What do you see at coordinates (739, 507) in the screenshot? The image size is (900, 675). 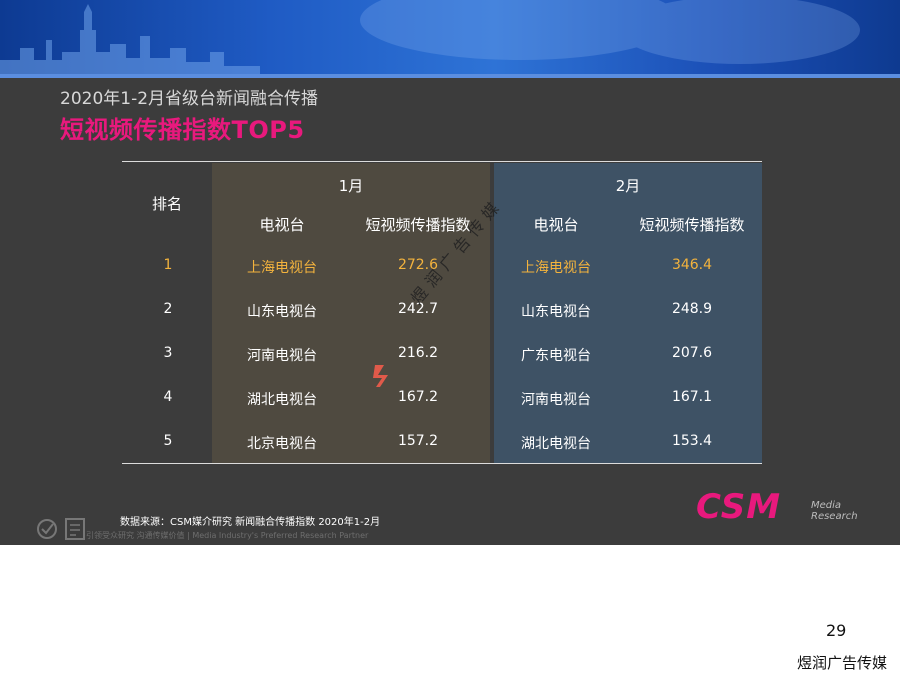 I see `csm-logo: CSM` at bounding box center [739, 507].